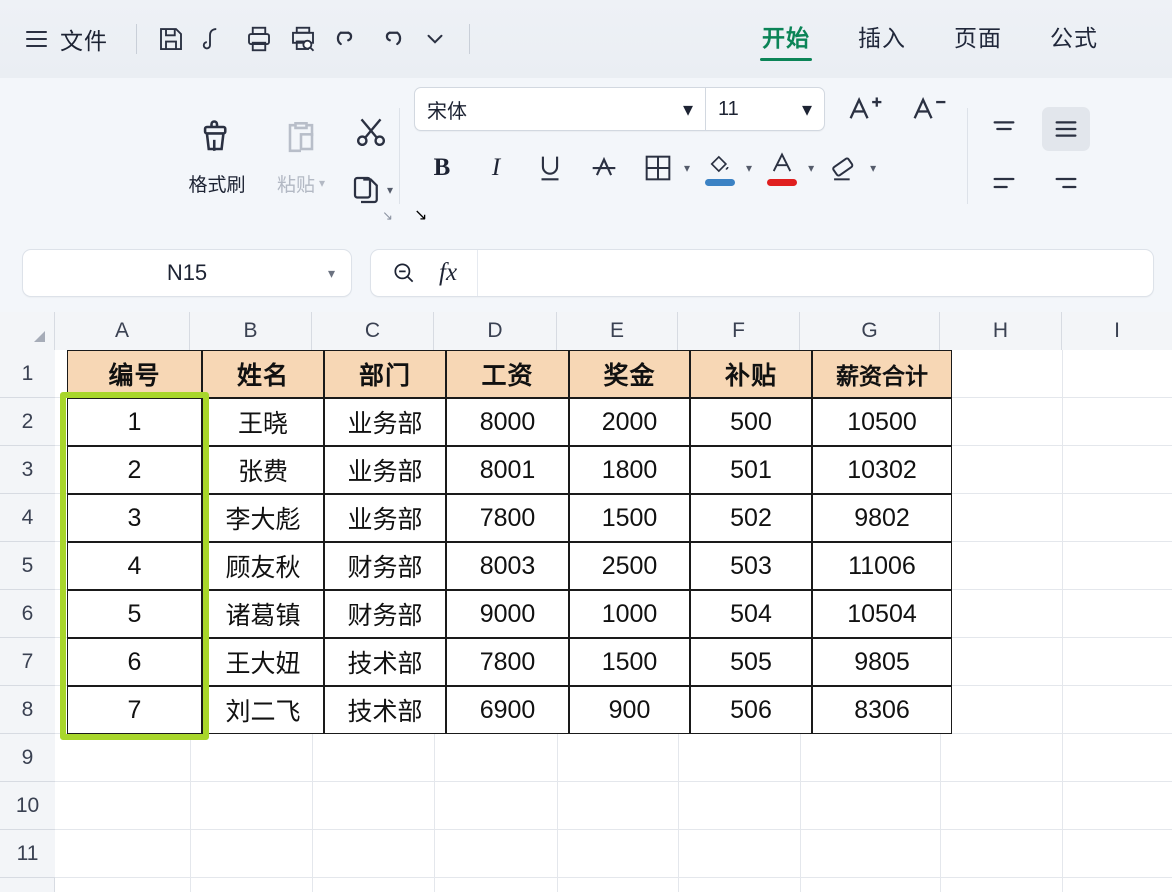  What do you see at coordinates (391, 39) in the screenshot?
I see `redo-icon` at bounding box center [391, 39].